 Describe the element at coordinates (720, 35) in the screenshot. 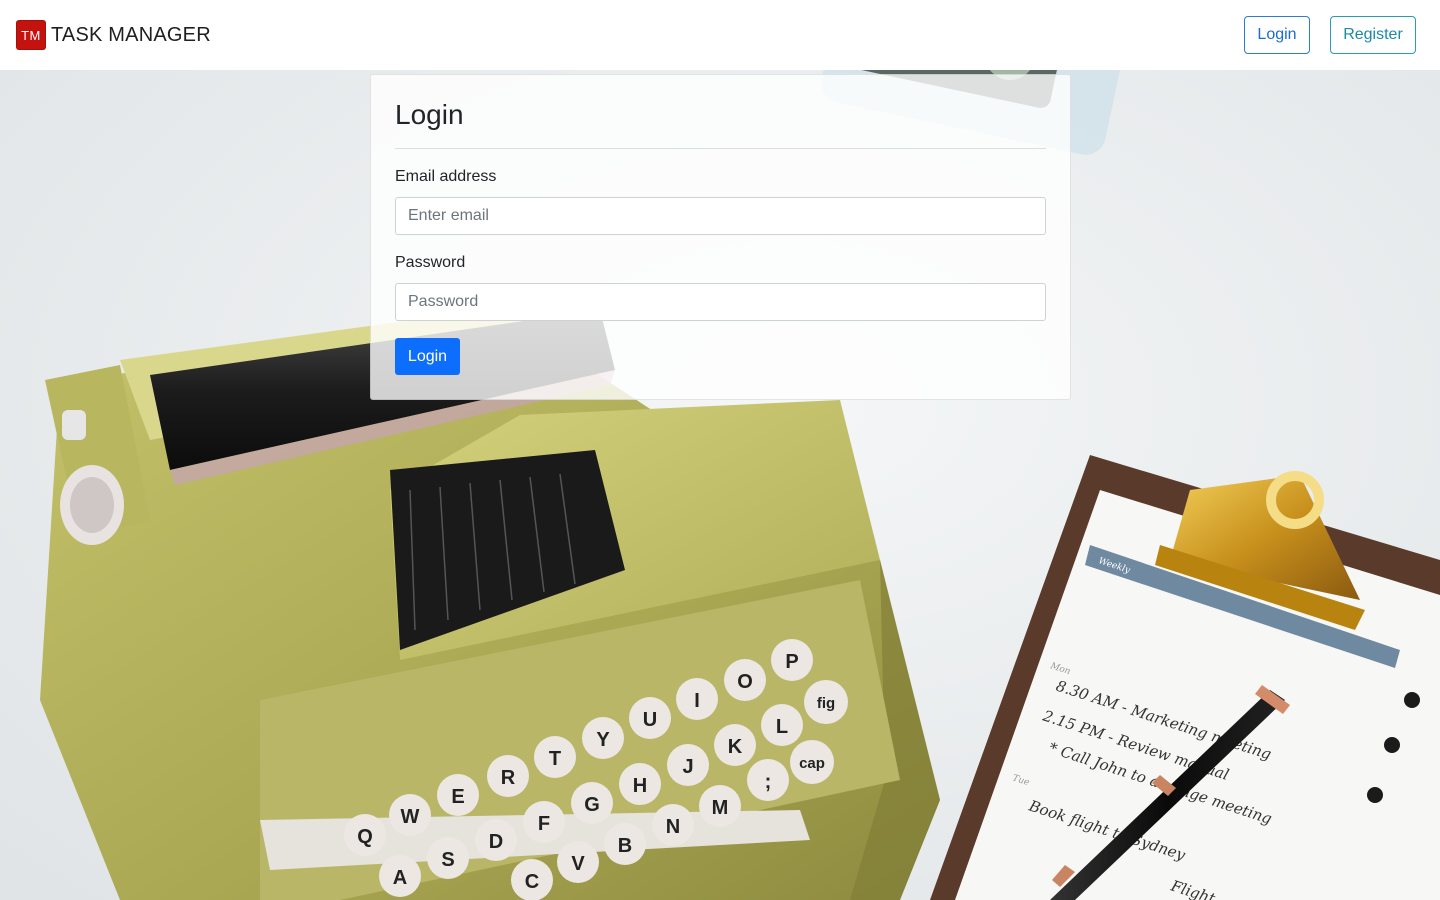

I see `top-navbar: TM TASK MANAGER Login Register` at that location.